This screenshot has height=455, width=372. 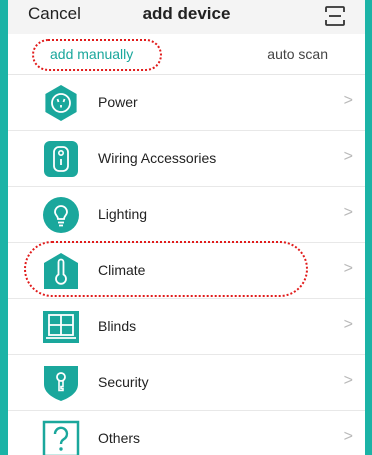 I want to click on tab-auto-scan: auto scan, so click(x=297, y=54).